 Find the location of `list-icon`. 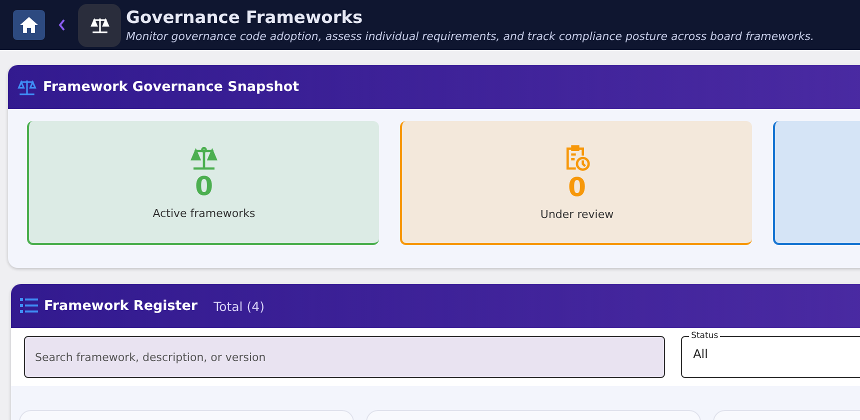

list-icon is located at coordinates (29, 306).